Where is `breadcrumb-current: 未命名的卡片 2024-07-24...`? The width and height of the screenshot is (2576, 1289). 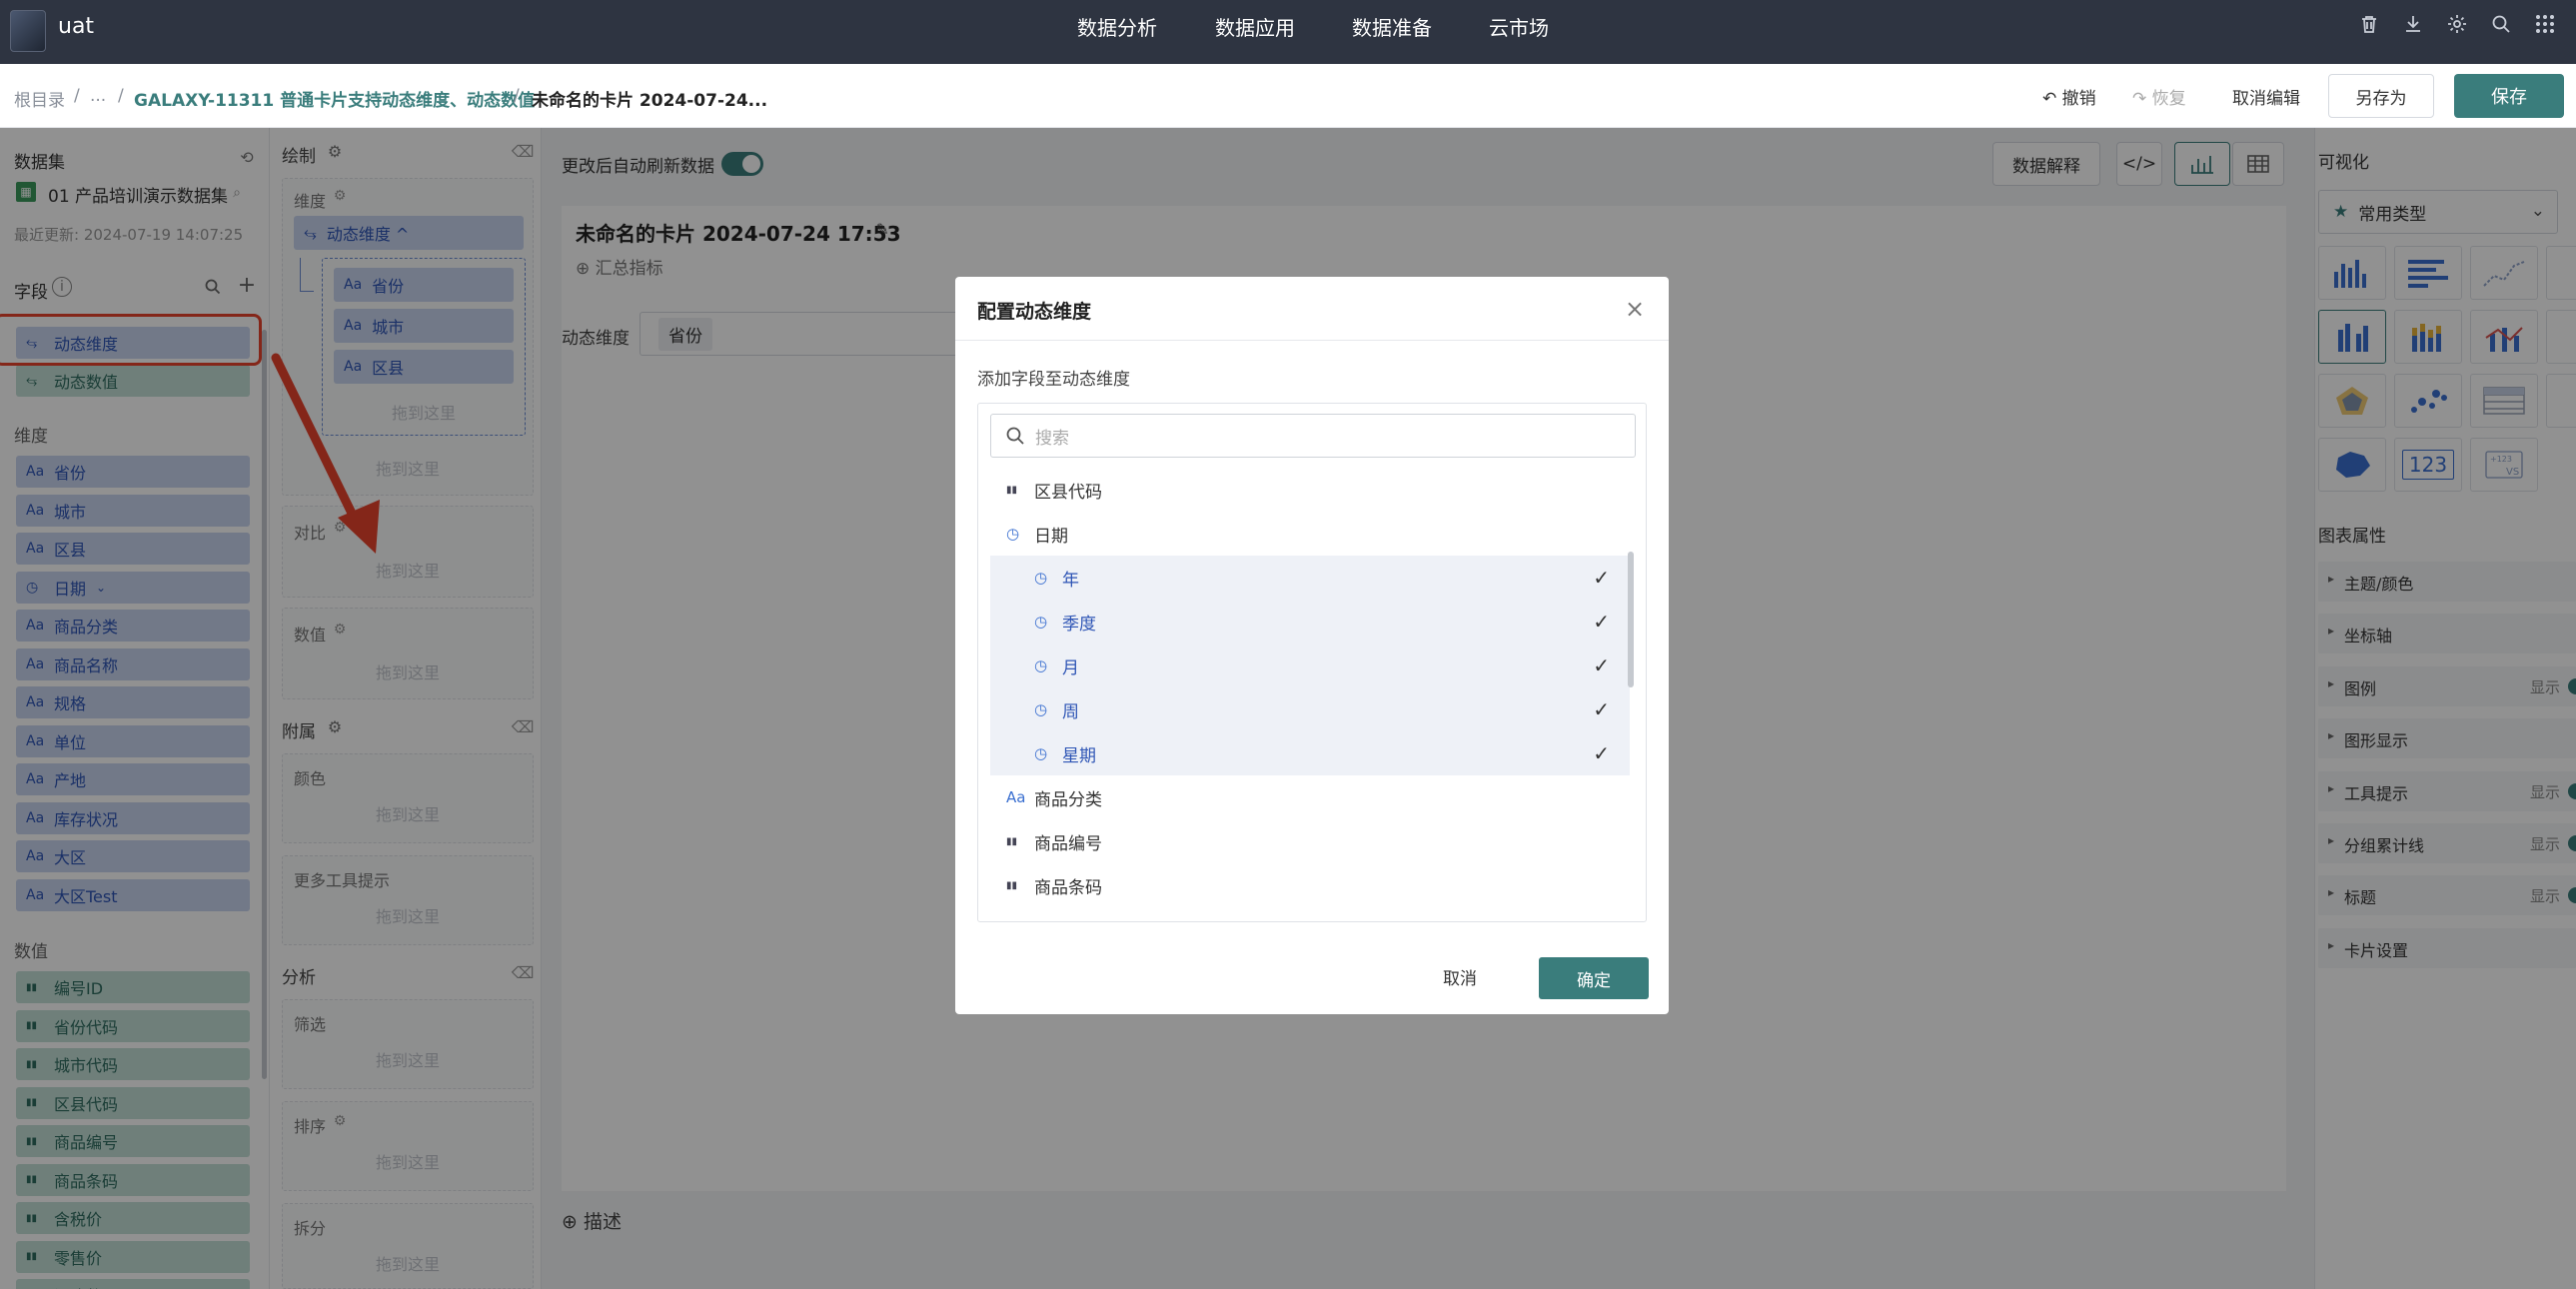
breadcrumb-current: 未命名的卡片 2024-07-24... is located at coordinates (650, 101).